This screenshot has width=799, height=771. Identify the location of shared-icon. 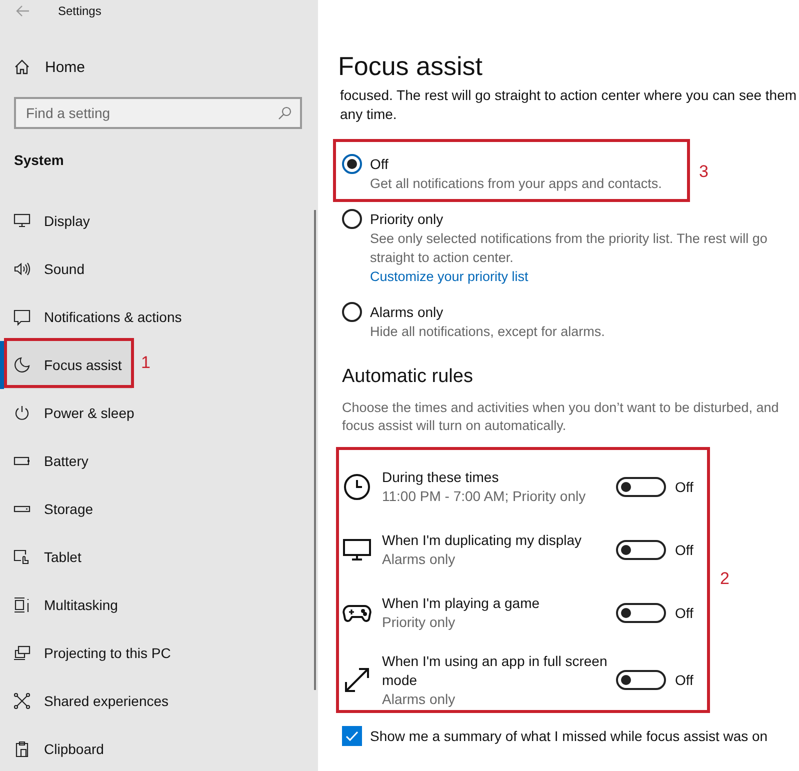
(22, 701).